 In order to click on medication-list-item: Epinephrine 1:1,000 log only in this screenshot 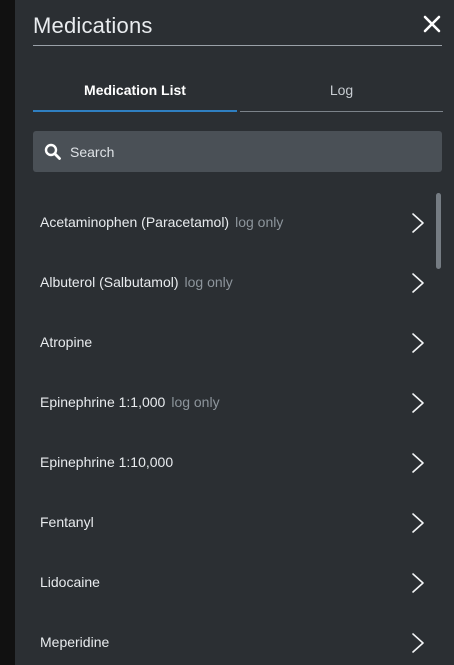, I will do `click(225, 404)`.